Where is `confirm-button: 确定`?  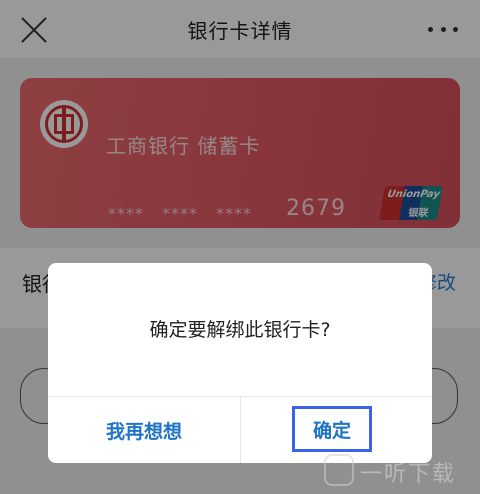 confirm-button: 确定 is located at coordinates (332, 429).